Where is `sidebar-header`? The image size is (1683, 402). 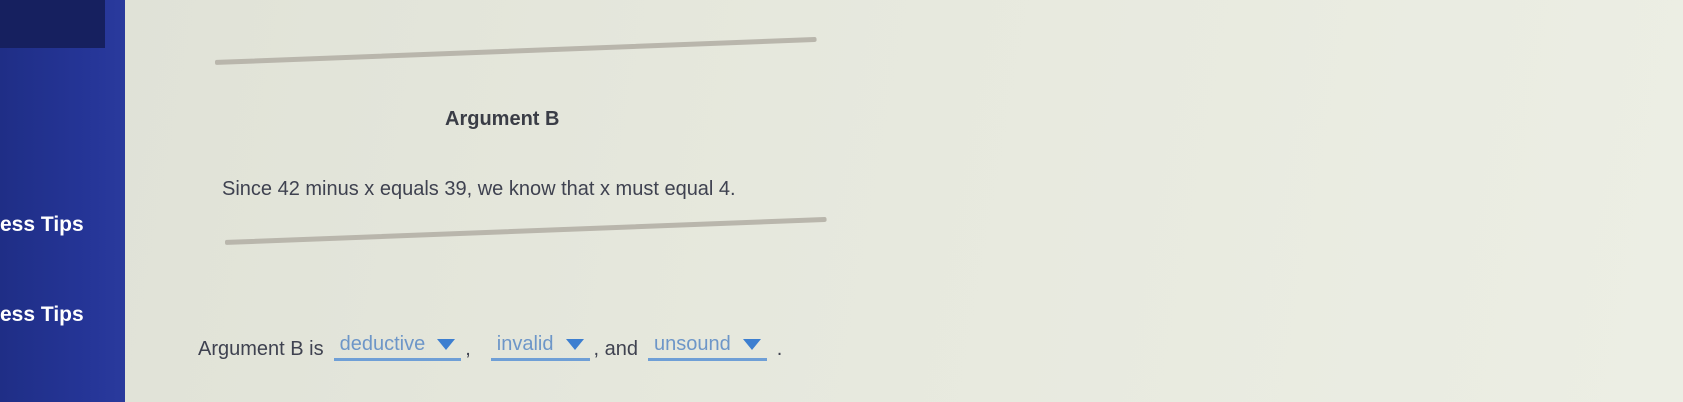 sidebar-header is located at coordinates (52, 24).